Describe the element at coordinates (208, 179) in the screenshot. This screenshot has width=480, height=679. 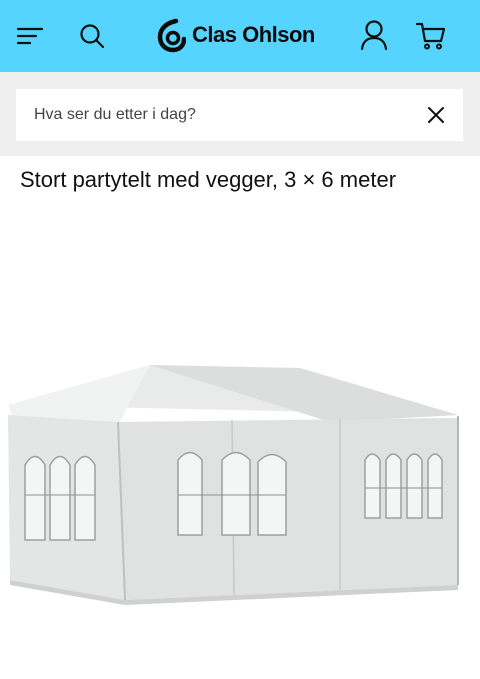
I see `product-title: Stort partytelt med vegger, 3 × 6 meter` at that location.